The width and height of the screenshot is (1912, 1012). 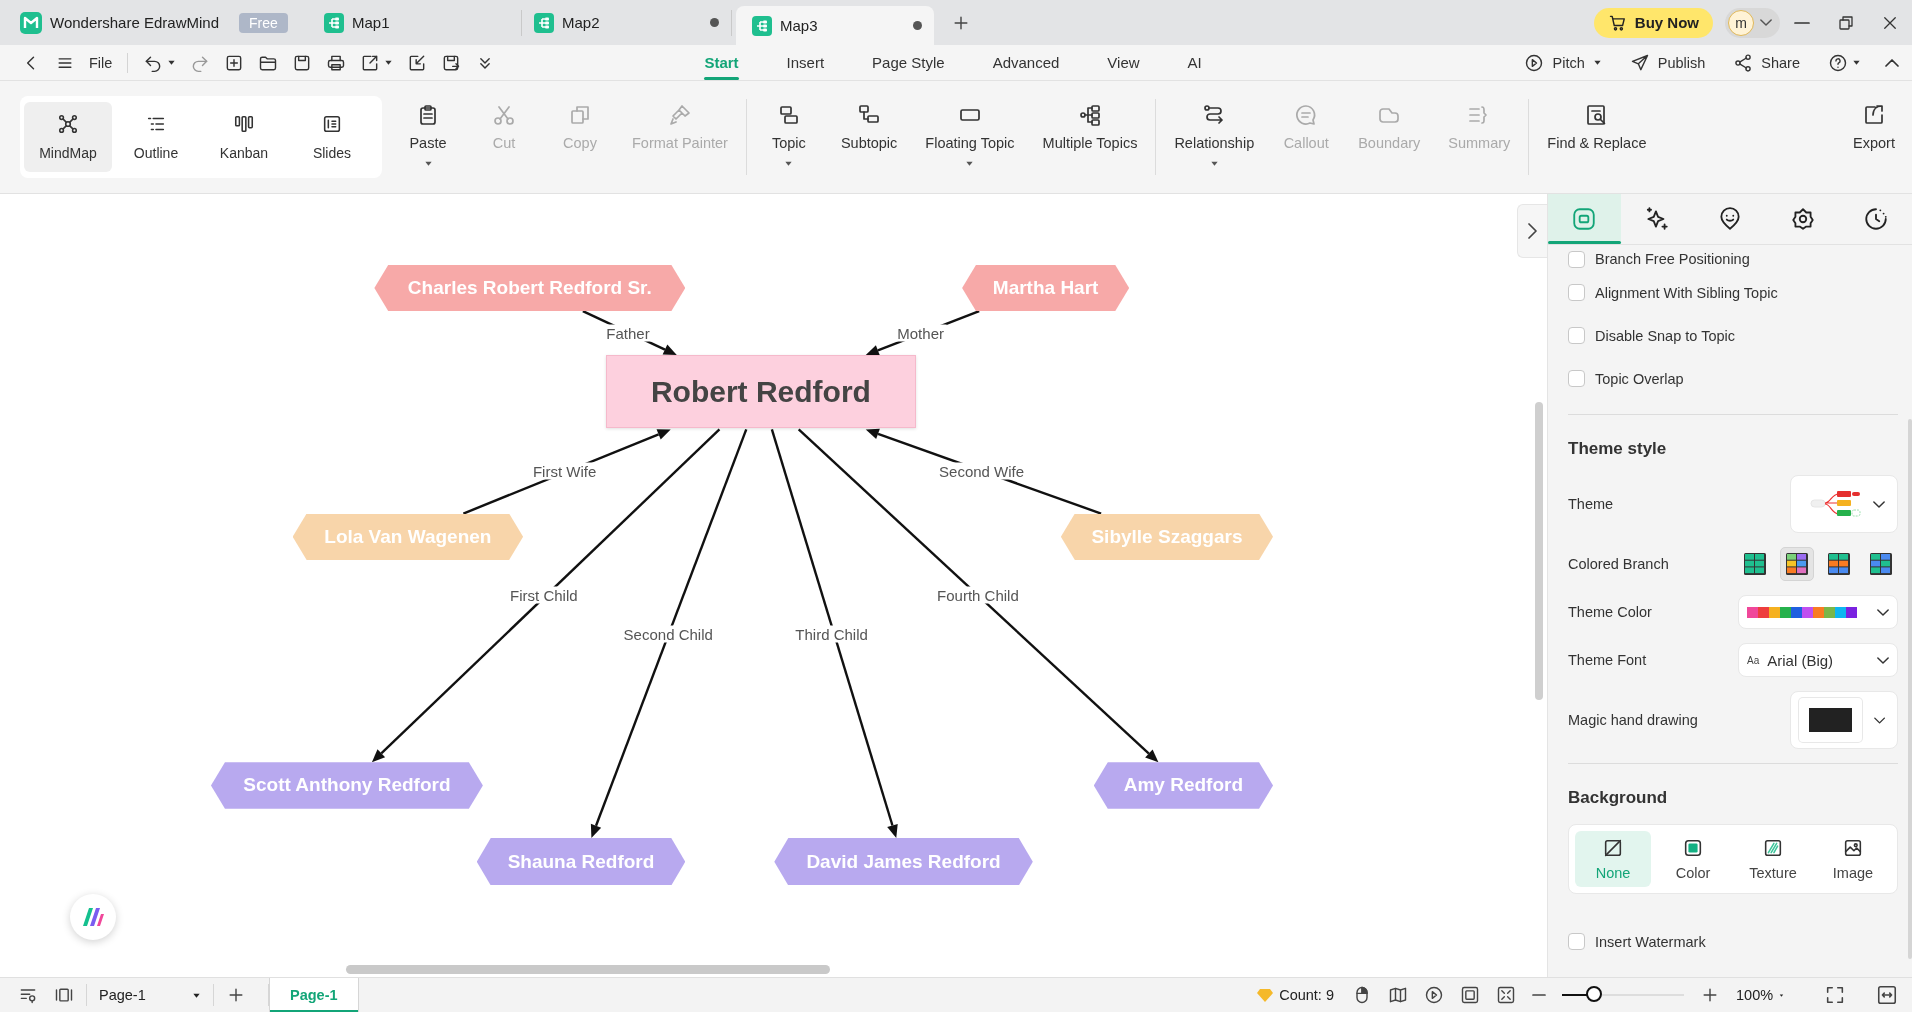 I want to click on toolbar-action: Publish, so click(x=1667, y=62).